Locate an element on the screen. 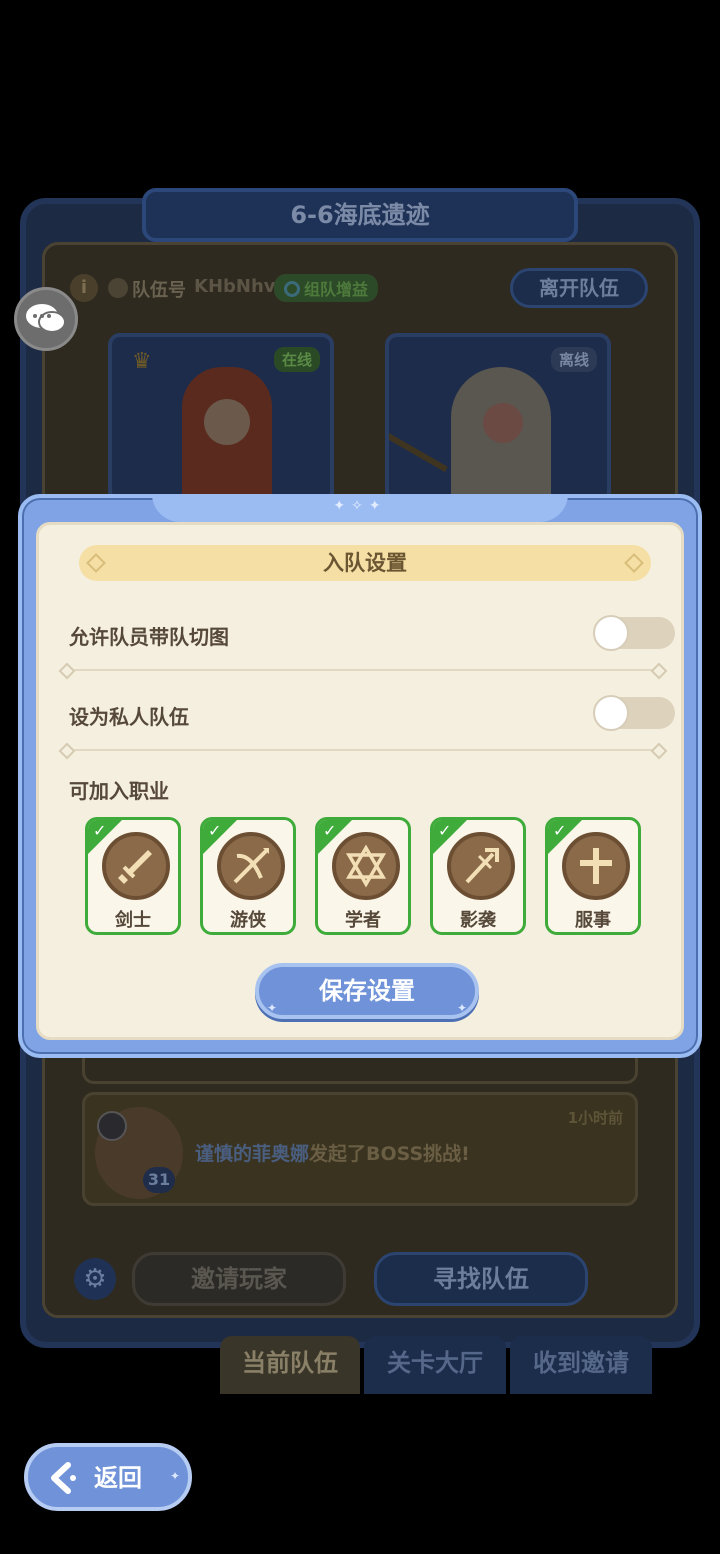  notch-ornament-icon: ✦✧✦ is located at coordinates (360, 506).